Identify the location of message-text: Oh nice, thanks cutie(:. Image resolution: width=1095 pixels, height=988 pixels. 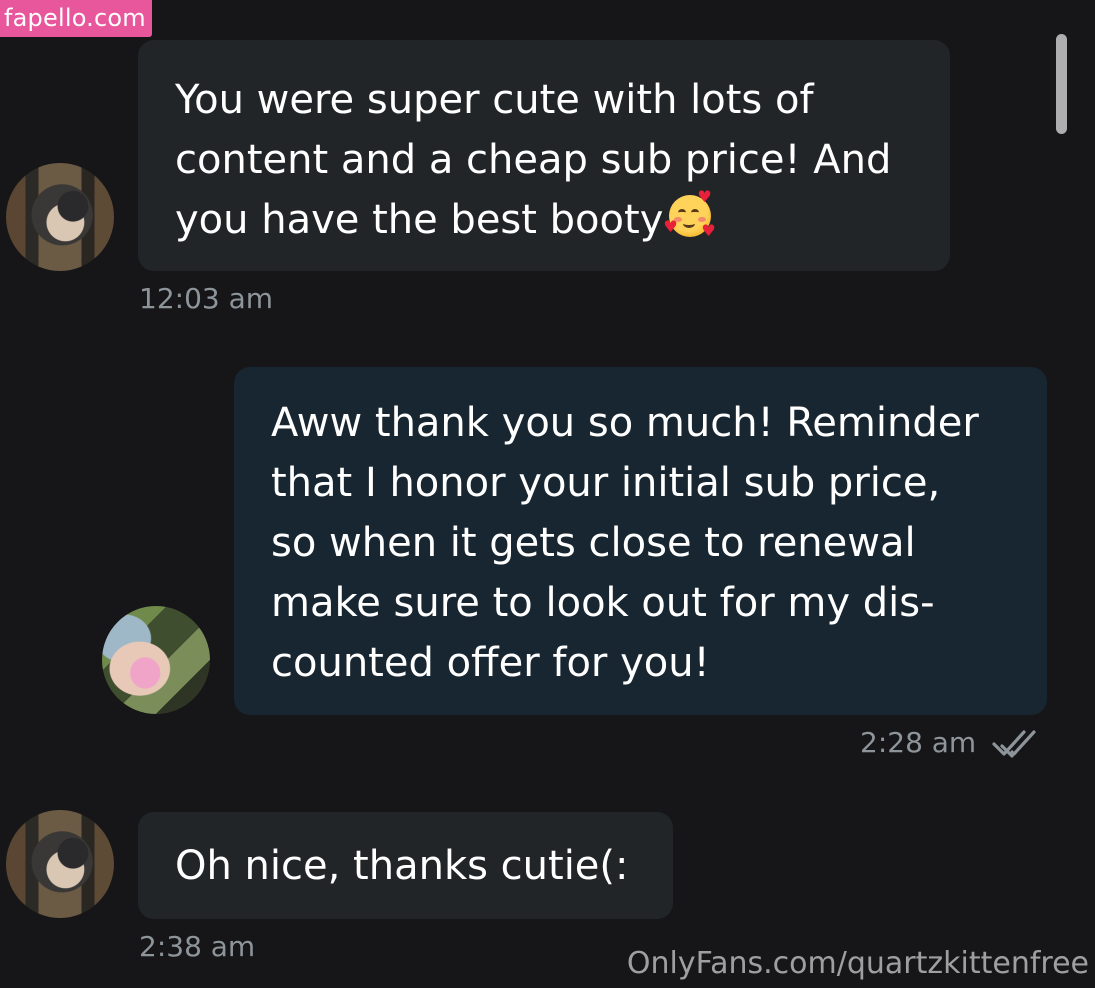
(402, 866).